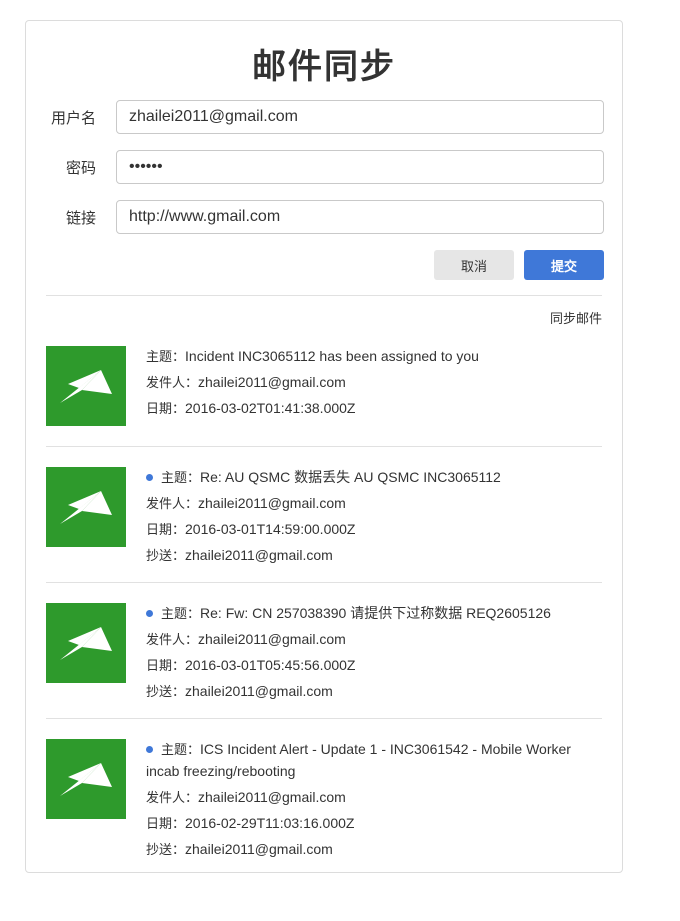 The height and width of the screenshot is (921, 680). What do you see at coordinates (324, 67) in the screenshot?
I see `page-title: 邮件同步` at bounding box center [324, 67].